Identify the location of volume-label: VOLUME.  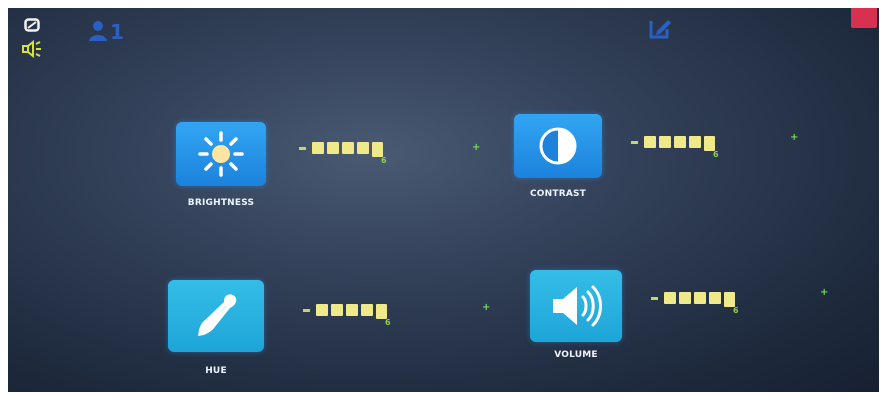
(576, 355).